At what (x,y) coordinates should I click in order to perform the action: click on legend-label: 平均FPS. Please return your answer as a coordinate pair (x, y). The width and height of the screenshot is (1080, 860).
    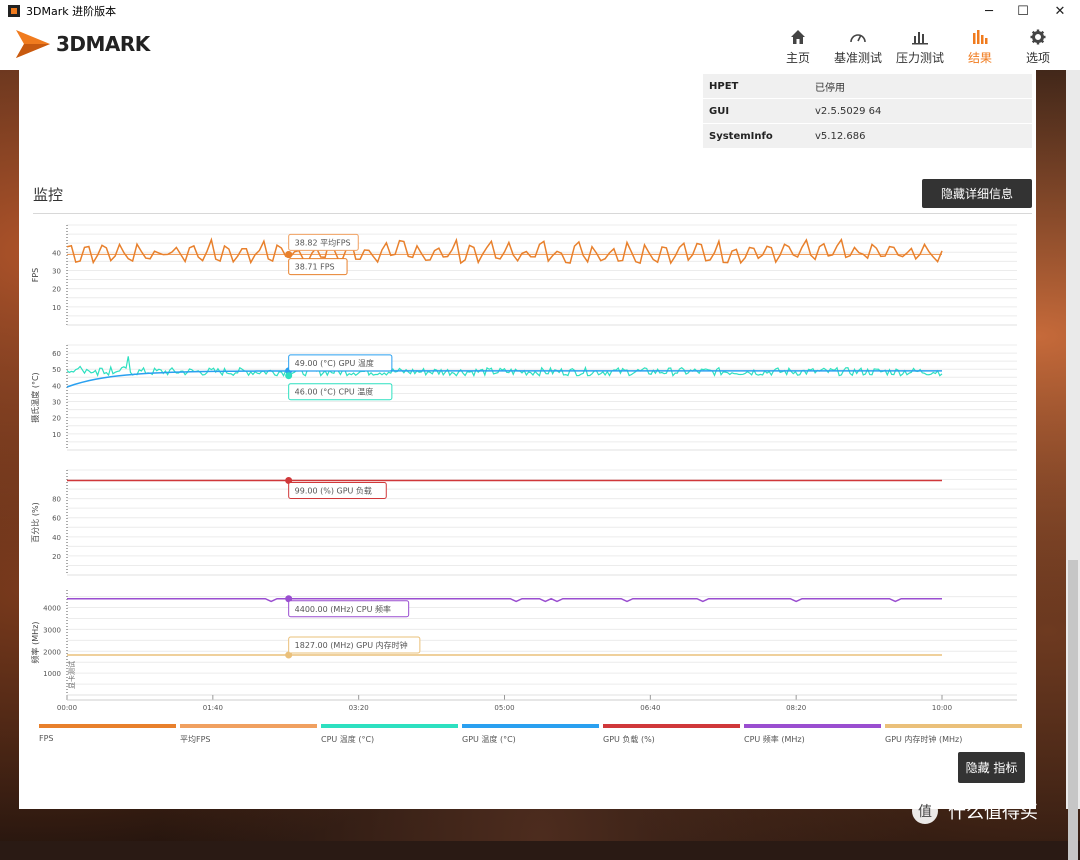
    Looking at the image, I should click on (195, 739).